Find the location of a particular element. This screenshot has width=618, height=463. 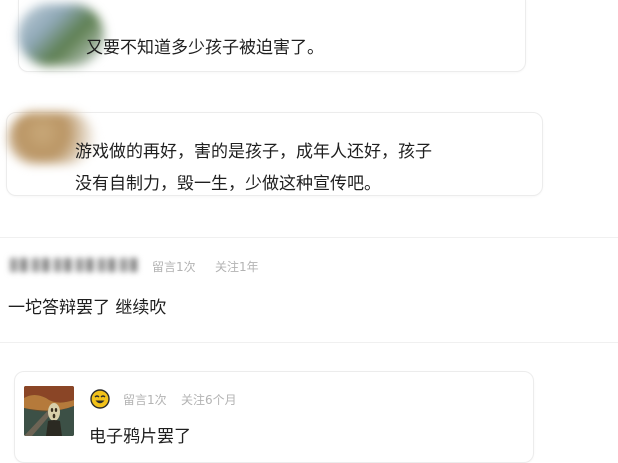

follow-duration: 关注1年 is located at coordinates (237, 267).